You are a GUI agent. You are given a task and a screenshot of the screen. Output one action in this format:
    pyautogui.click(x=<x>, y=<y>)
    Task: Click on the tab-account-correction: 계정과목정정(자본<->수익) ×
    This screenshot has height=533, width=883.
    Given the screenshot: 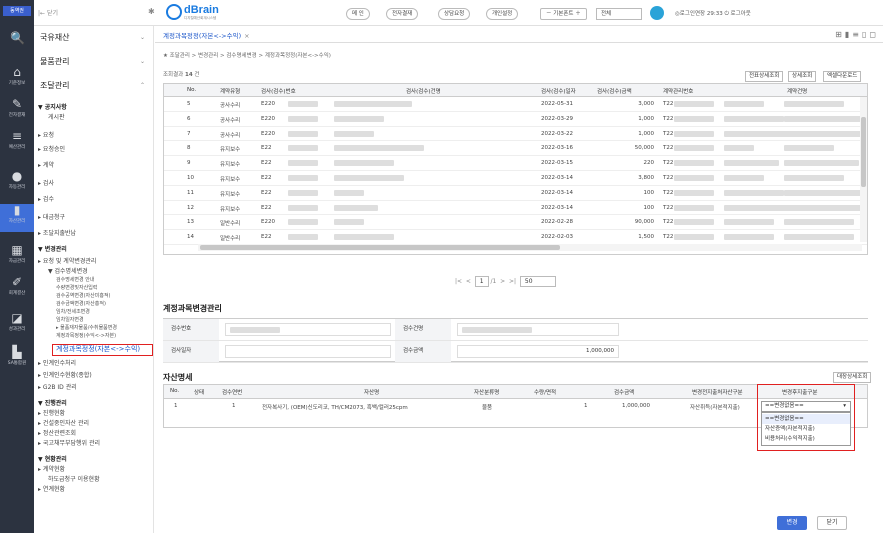 What is the action you would take?
    pyautogui.click(x=206, y=35)
    